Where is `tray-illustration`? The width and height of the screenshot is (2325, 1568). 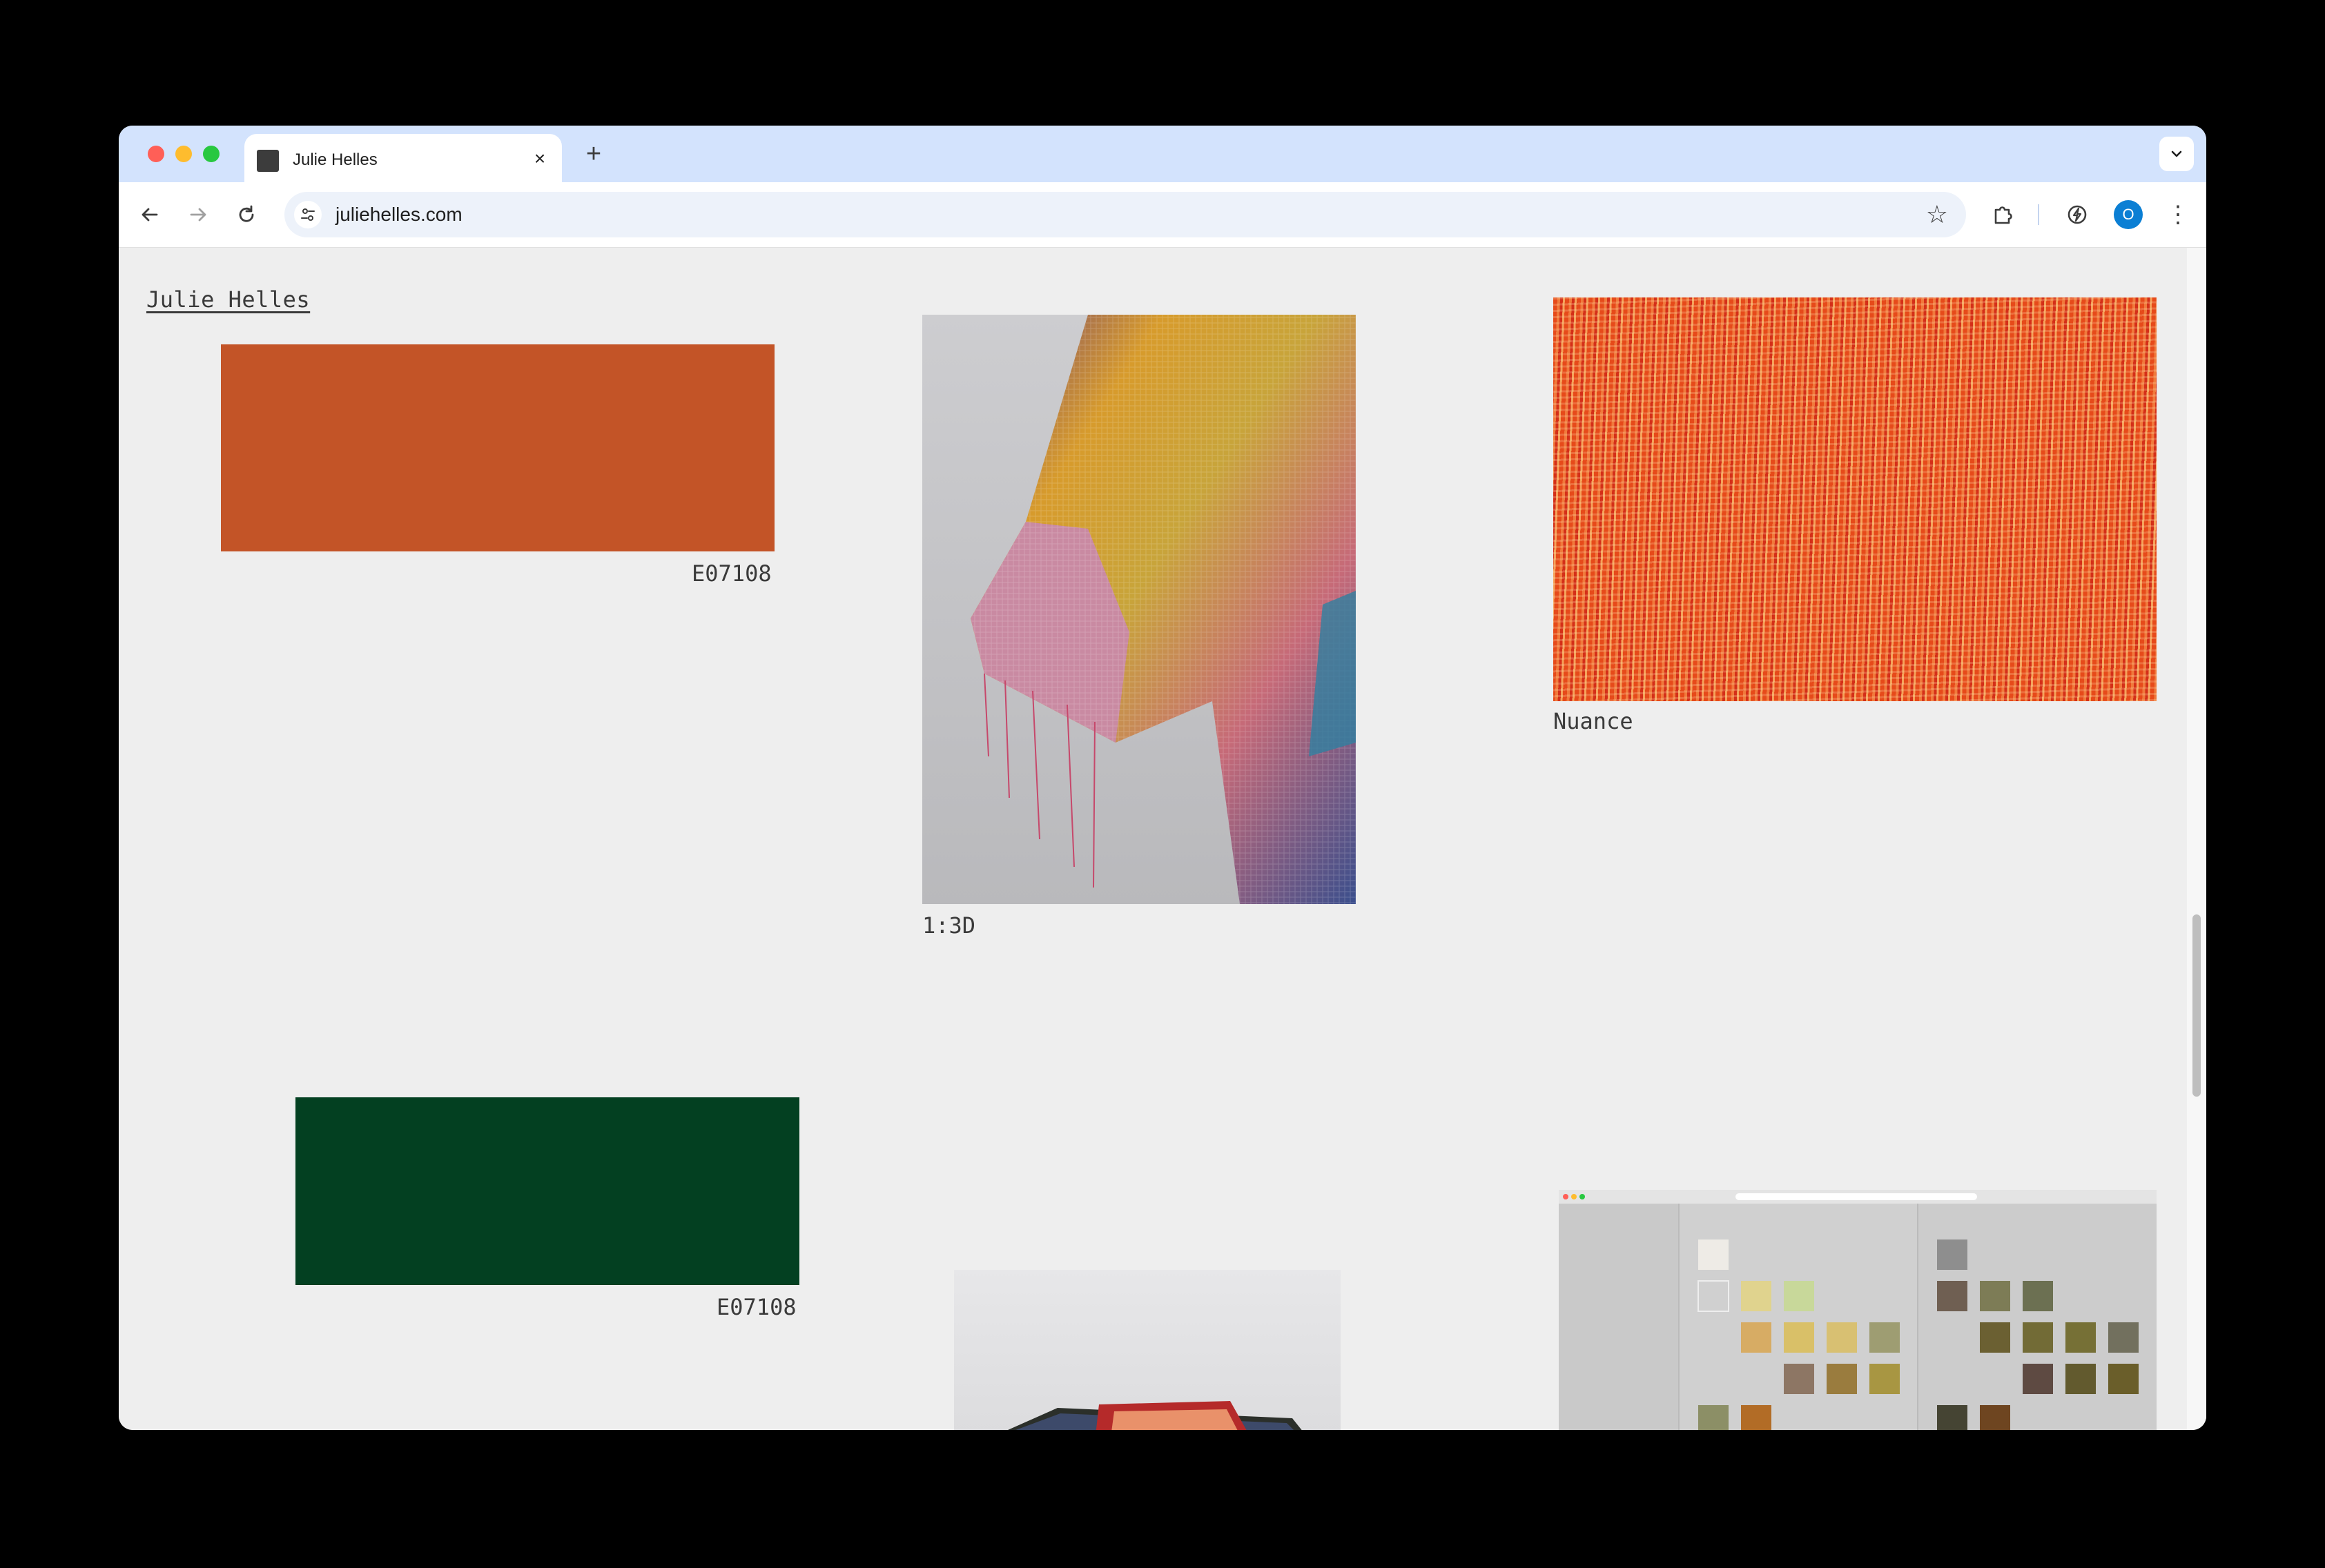 tray-illustration is located at coordinates (1155, 1415).